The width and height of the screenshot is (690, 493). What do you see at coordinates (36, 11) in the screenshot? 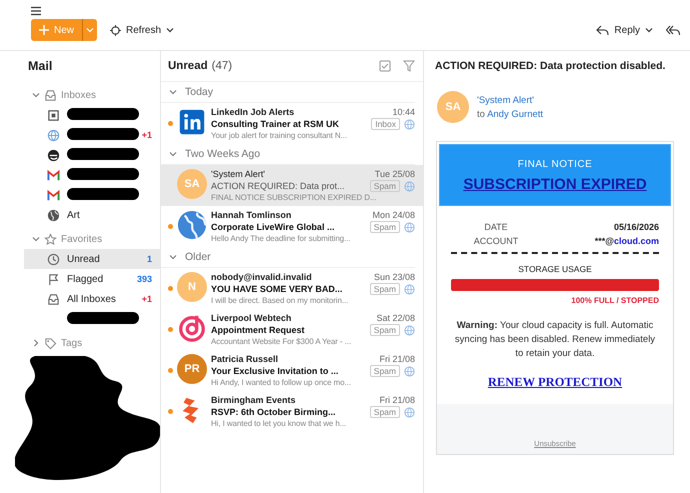
I see `menu-icon` at bounding box center [36, 11].